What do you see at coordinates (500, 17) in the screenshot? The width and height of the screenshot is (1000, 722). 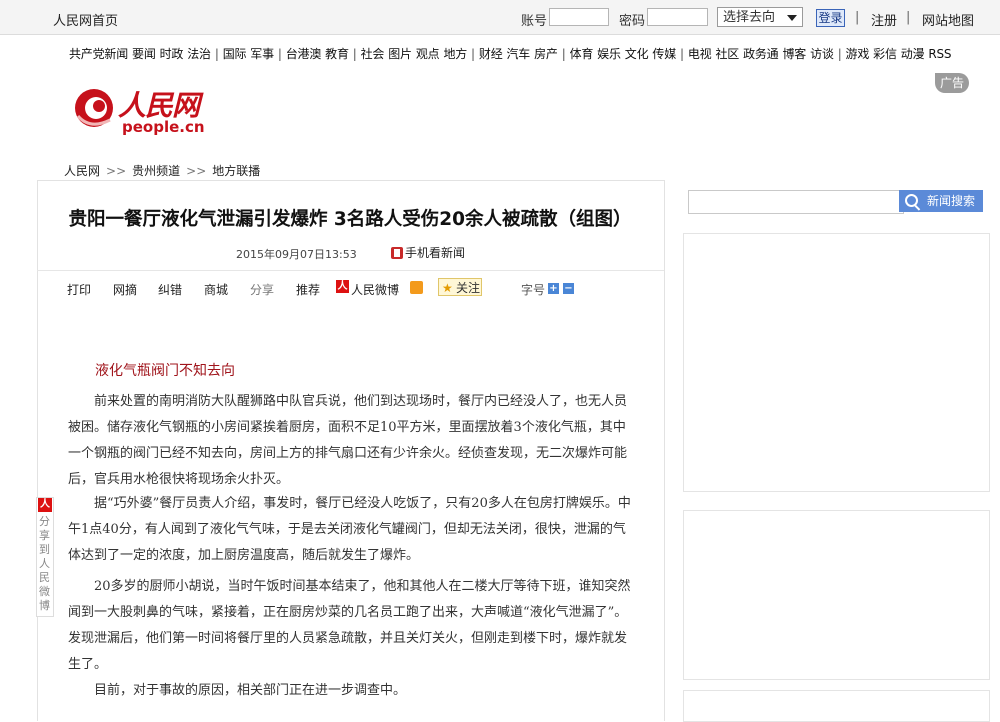 I see `top-bar: 人民网首页 账号 密码 选择去向 登录 | 注册 | 网站地图` at bounding box center [500, 17].